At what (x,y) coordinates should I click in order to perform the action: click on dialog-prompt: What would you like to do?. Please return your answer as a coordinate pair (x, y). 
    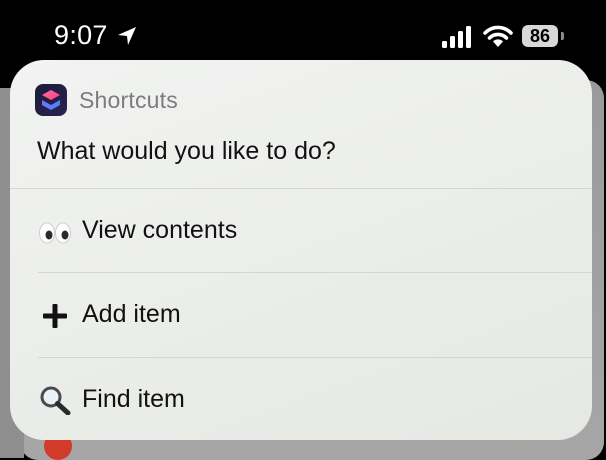
    Looking at the image, I should click on (186, 151).